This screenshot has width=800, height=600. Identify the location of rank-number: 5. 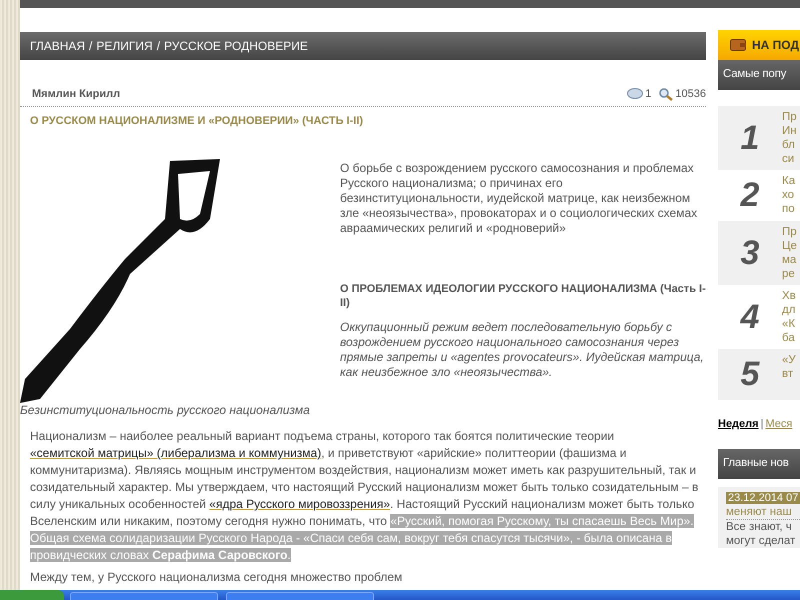
(750, 374).